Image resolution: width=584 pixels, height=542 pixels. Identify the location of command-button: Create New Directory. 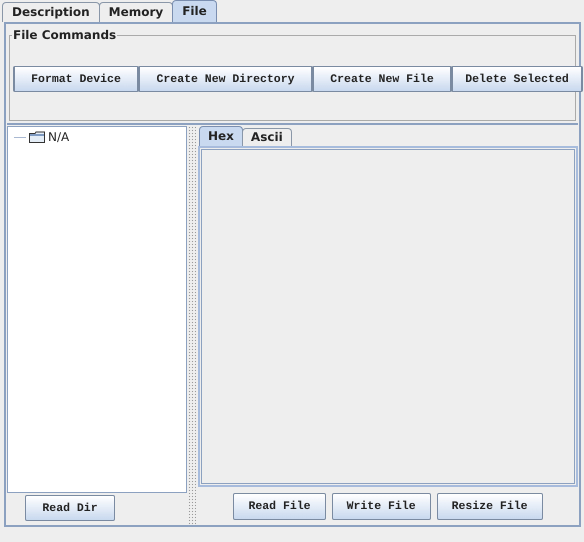
(225, 79).